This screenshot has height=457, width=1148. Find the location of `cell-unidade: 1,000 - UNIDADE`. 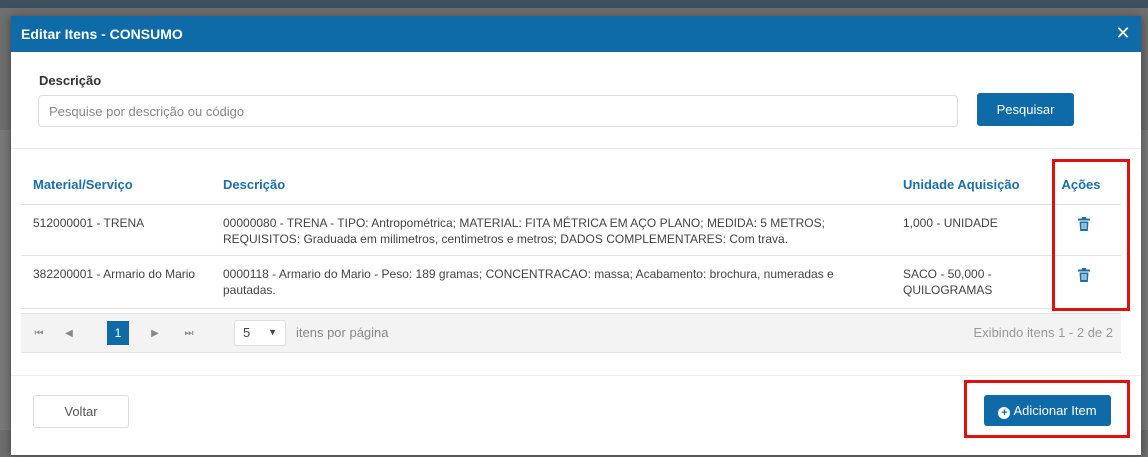

cell-unidade: 1,000 - UNIDADE is located at coordinates (966, 230).